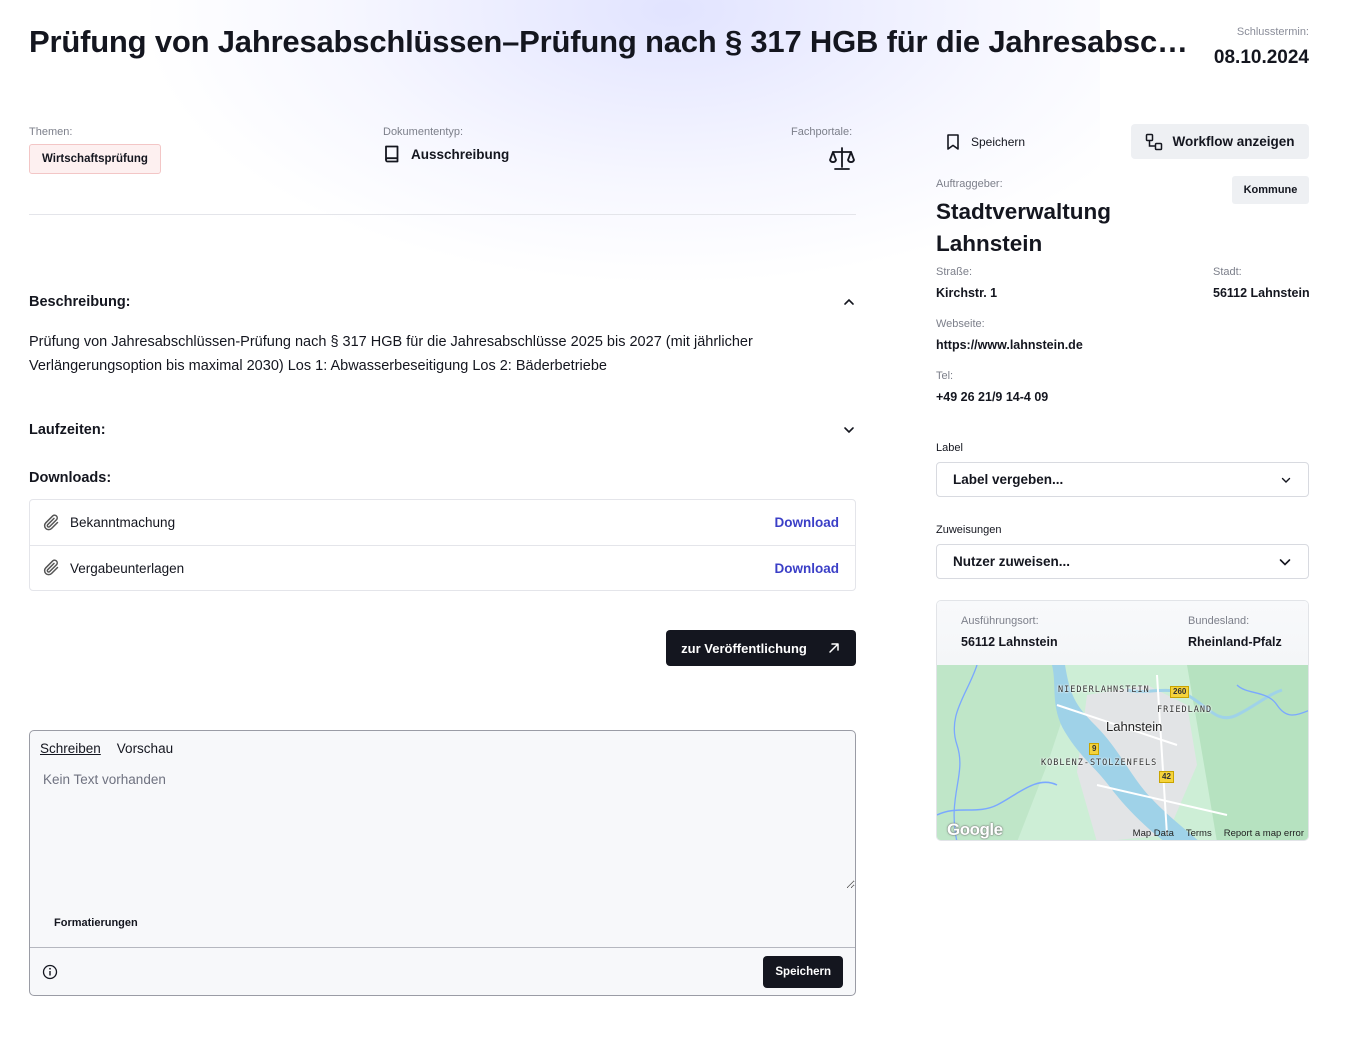  Describe the element at coordinates (442, 567) in the screenshot. I see `list-item: Vergabeunterlagen Download` at that location.